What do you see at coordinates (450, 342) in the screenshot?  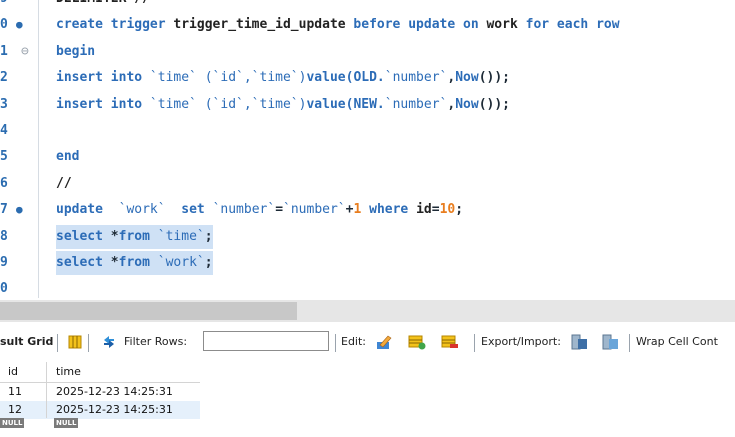 I see `delete-row-icon` at bounding box center [450, 342].